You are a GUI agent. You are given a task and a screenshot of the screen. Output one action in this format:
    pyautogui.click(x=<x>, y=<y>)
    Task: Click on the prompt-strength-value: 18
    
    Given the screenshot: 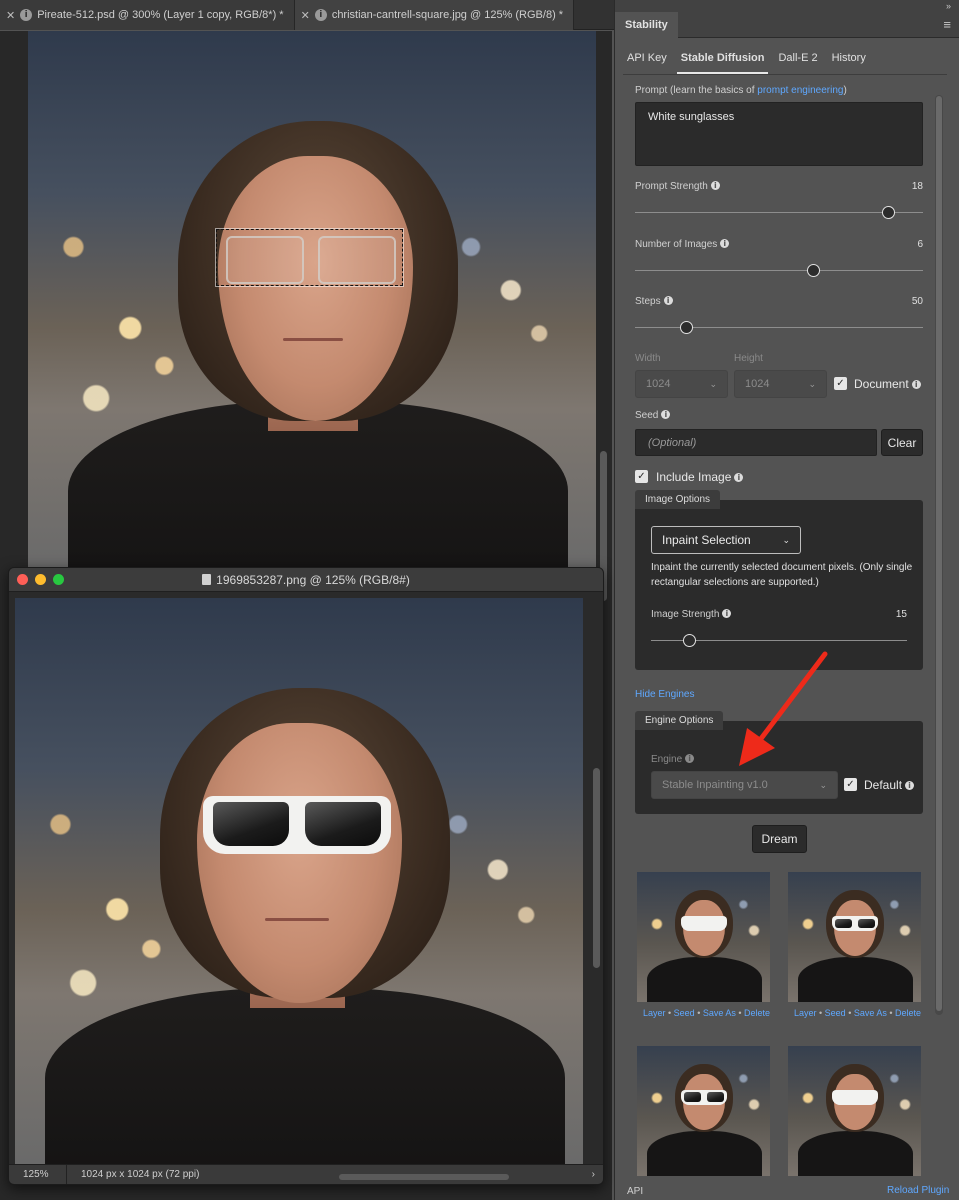 What is the action you would take?
    pyautogui.click(x=917, y=186)
    